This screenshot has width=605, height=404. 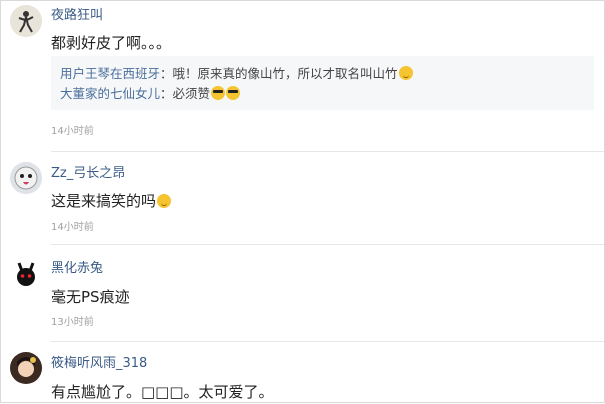 I want to click on username: 筱梅听风雨_318, so click(x=99, y=364).